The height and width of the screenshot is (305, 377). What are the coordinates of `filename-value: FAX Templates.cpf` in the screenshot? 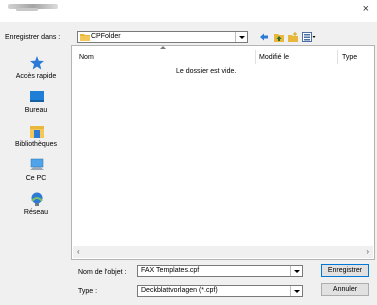 It's located at (170, 270).